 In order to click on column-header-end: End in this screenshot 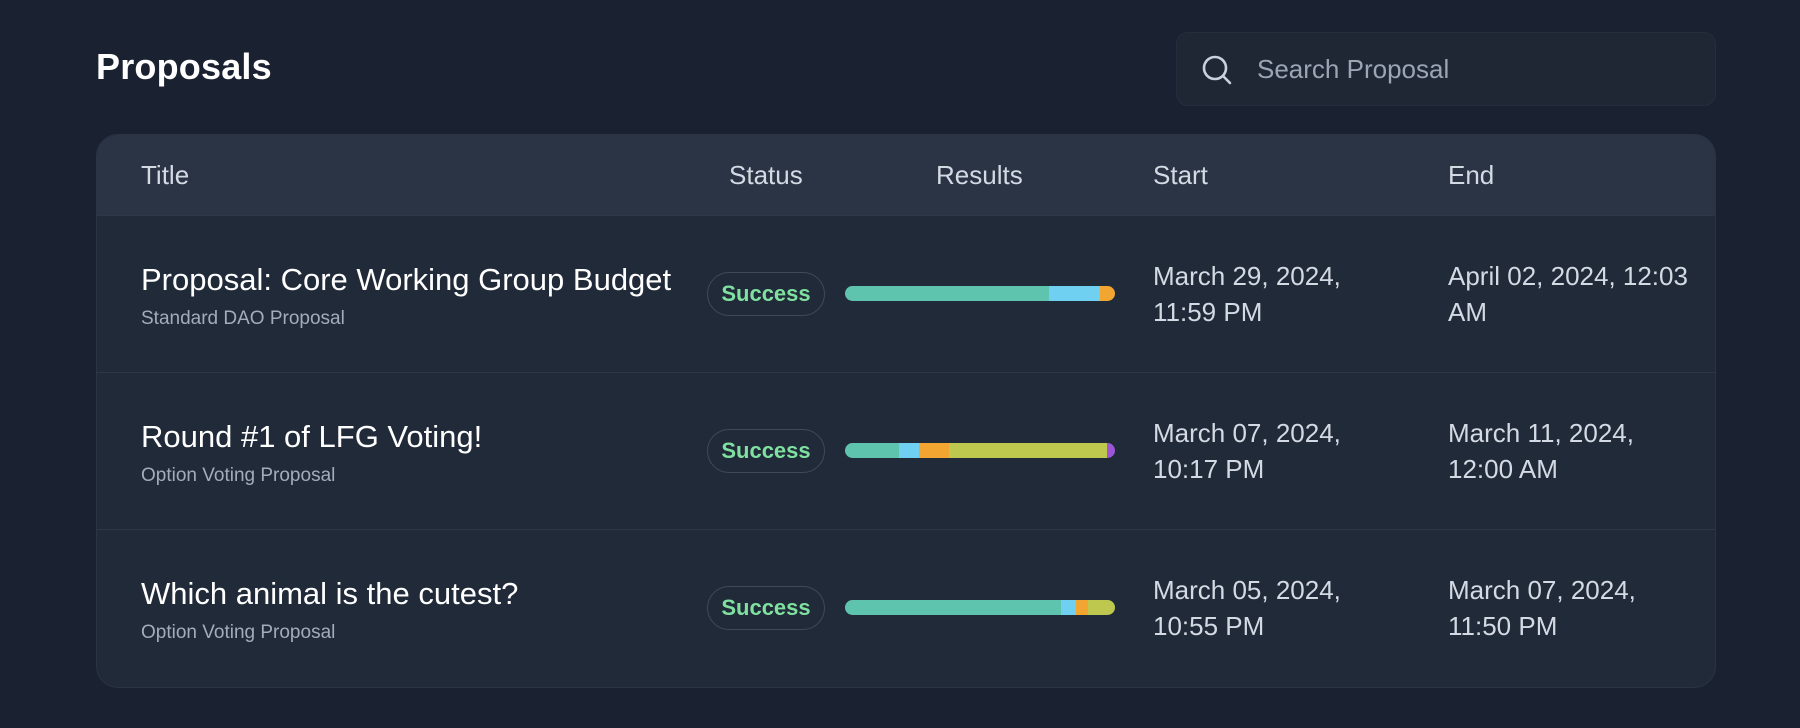, I will do `click(1471, 175)`.